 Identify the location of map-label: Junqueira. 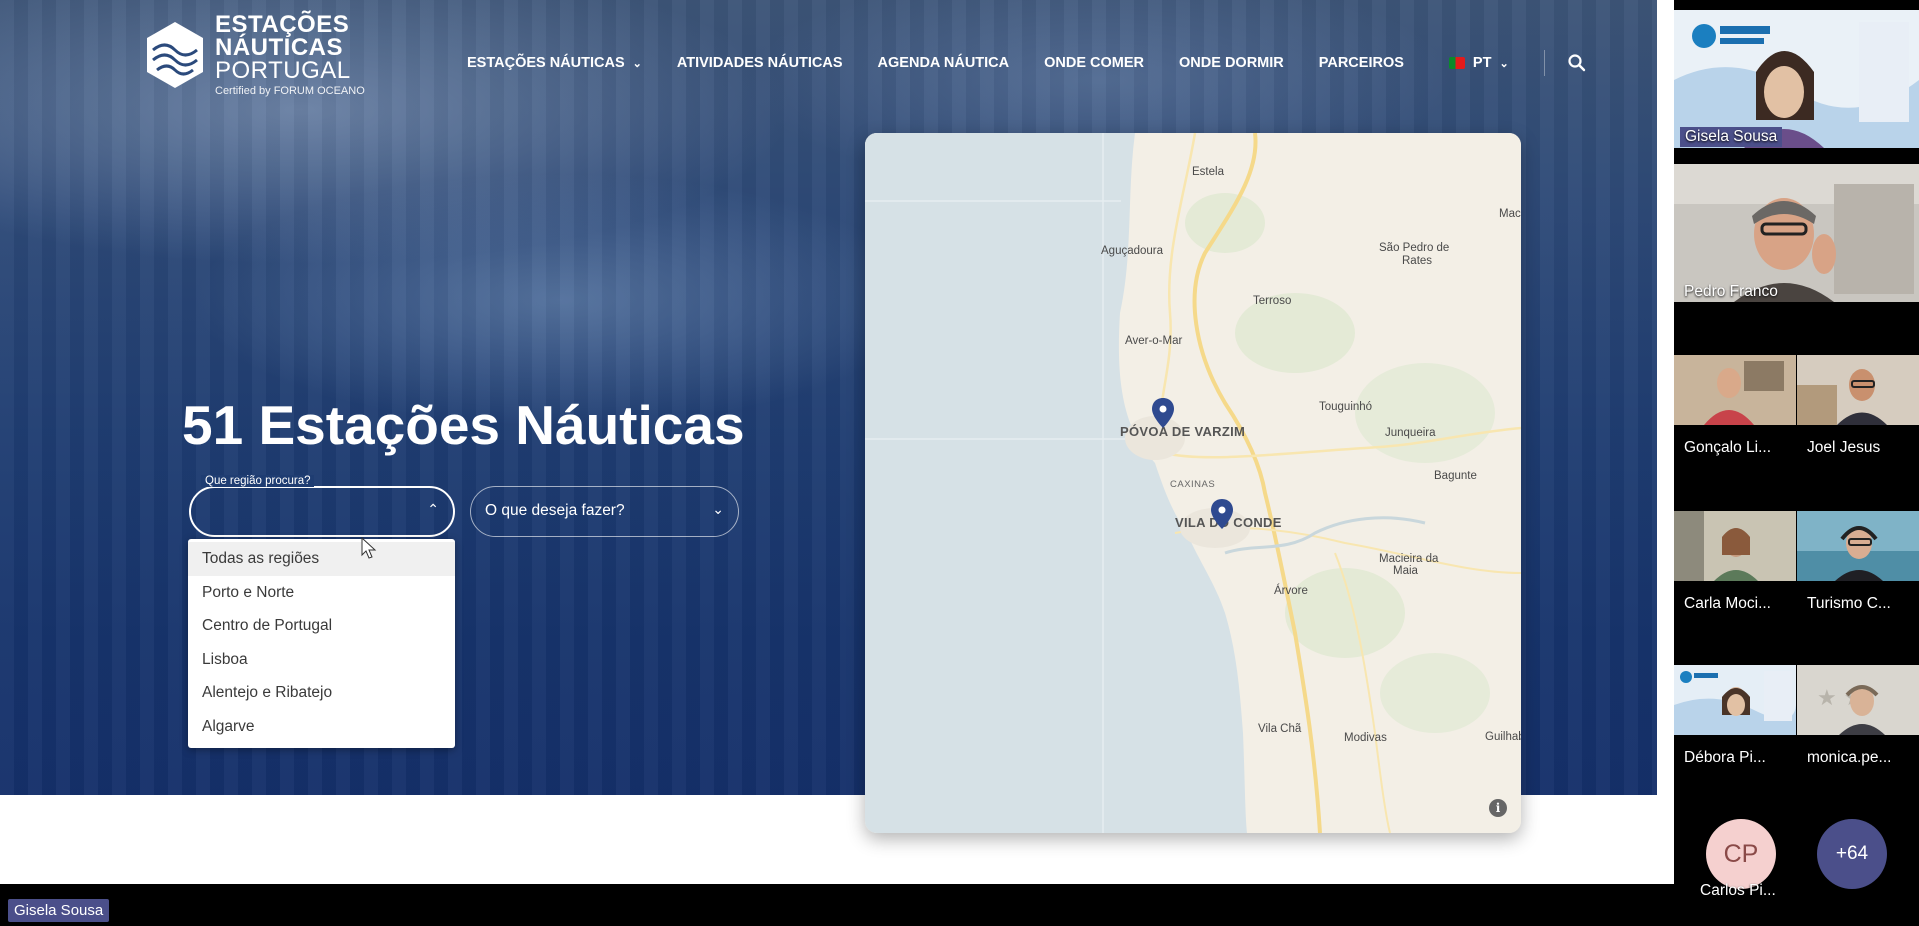
(1410, 433).